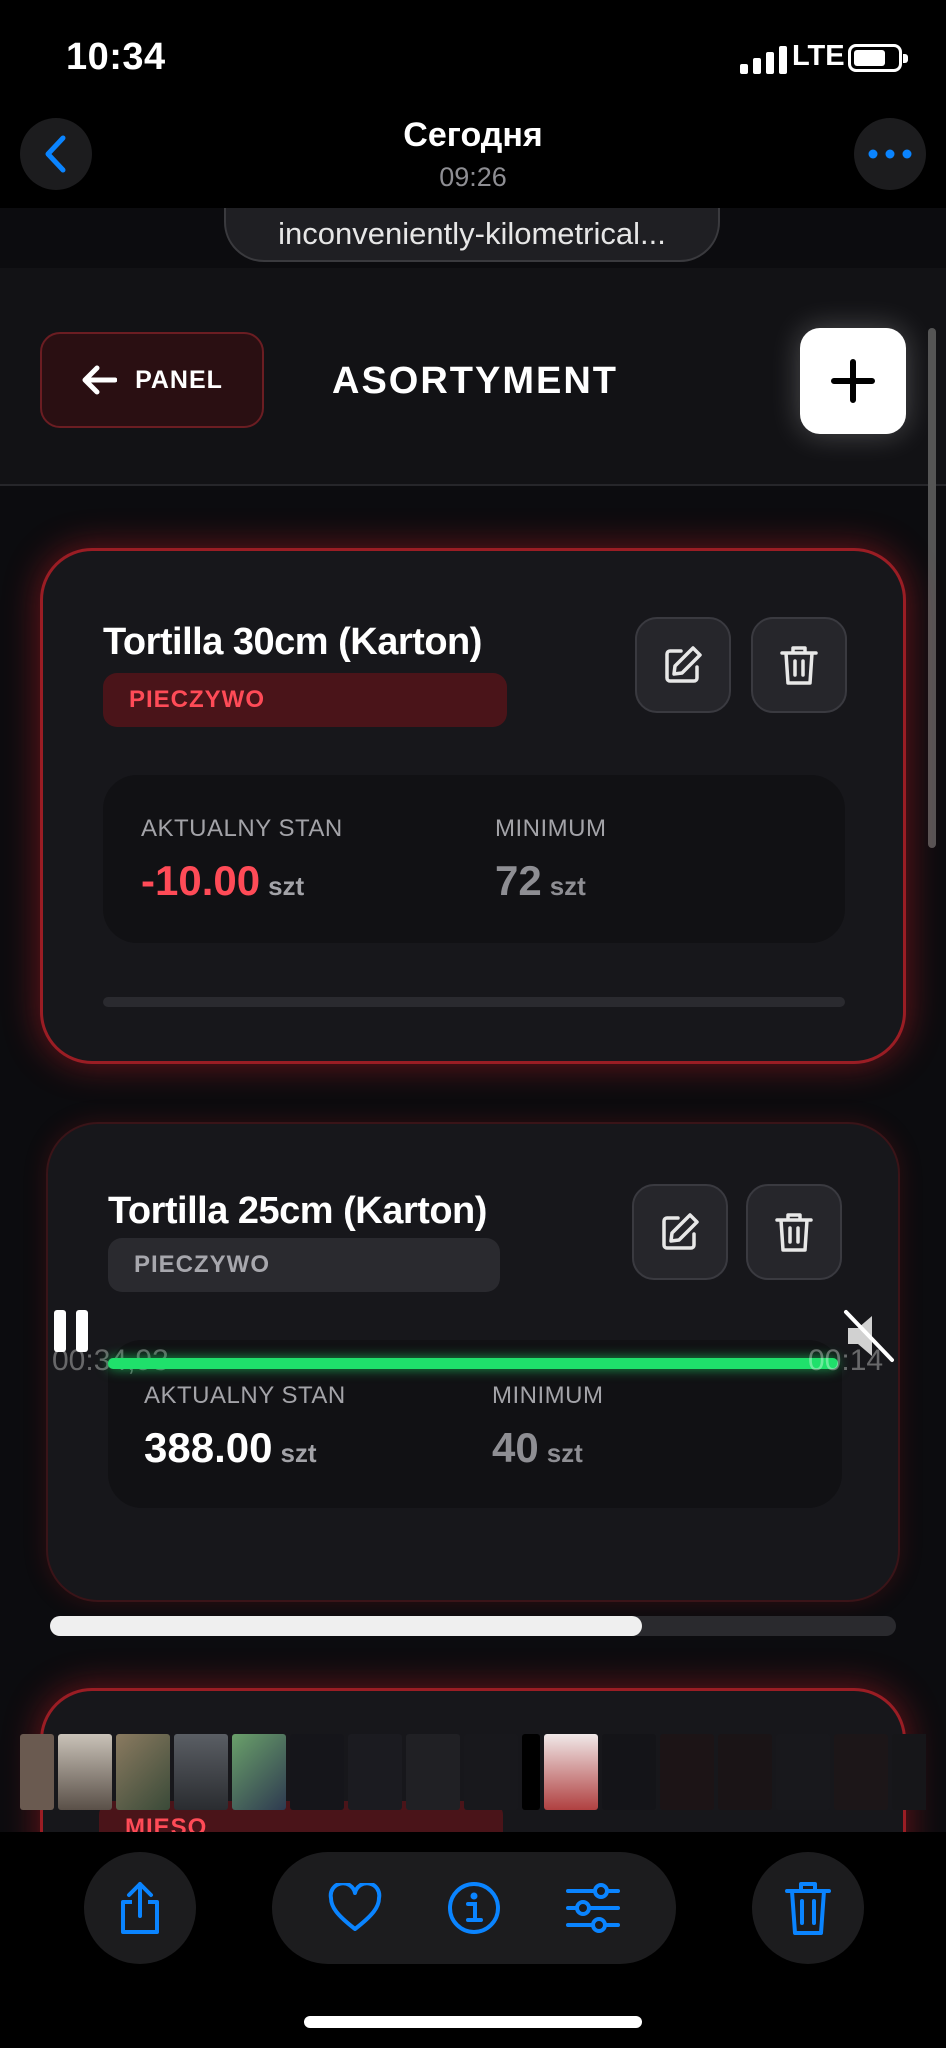  I want to click on plus-icon, so click(853, 381).